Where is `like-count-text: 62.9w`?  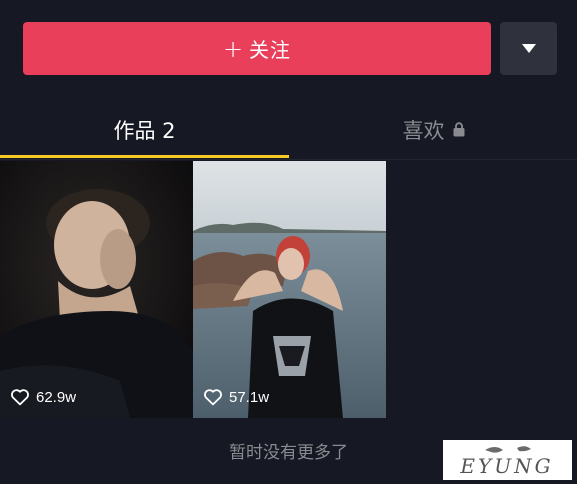 like-count-text: 62.9w is located at coordinates (56, 397).